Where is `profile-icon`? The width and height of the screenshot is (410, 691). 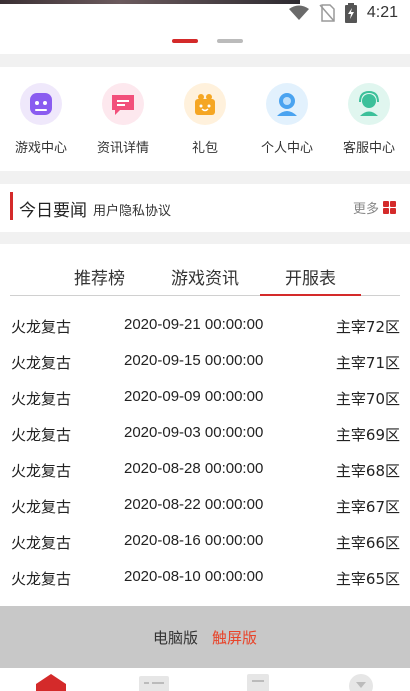
profile-icon is located at coordinates (360, 682).